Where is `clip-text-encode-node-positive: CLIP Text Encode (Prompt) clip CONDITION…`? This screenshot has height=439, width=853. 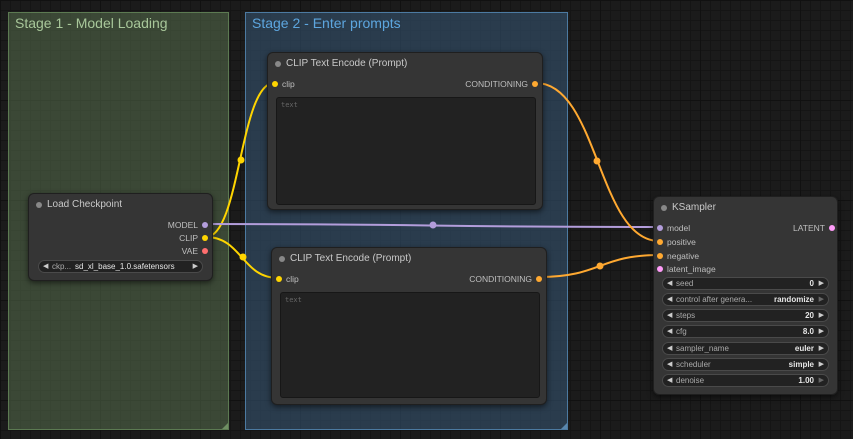
clip-text-encode-node-positive: CLIP Text Encode (Prompt) clip CONDITION… is located at coordinates (405, 131).